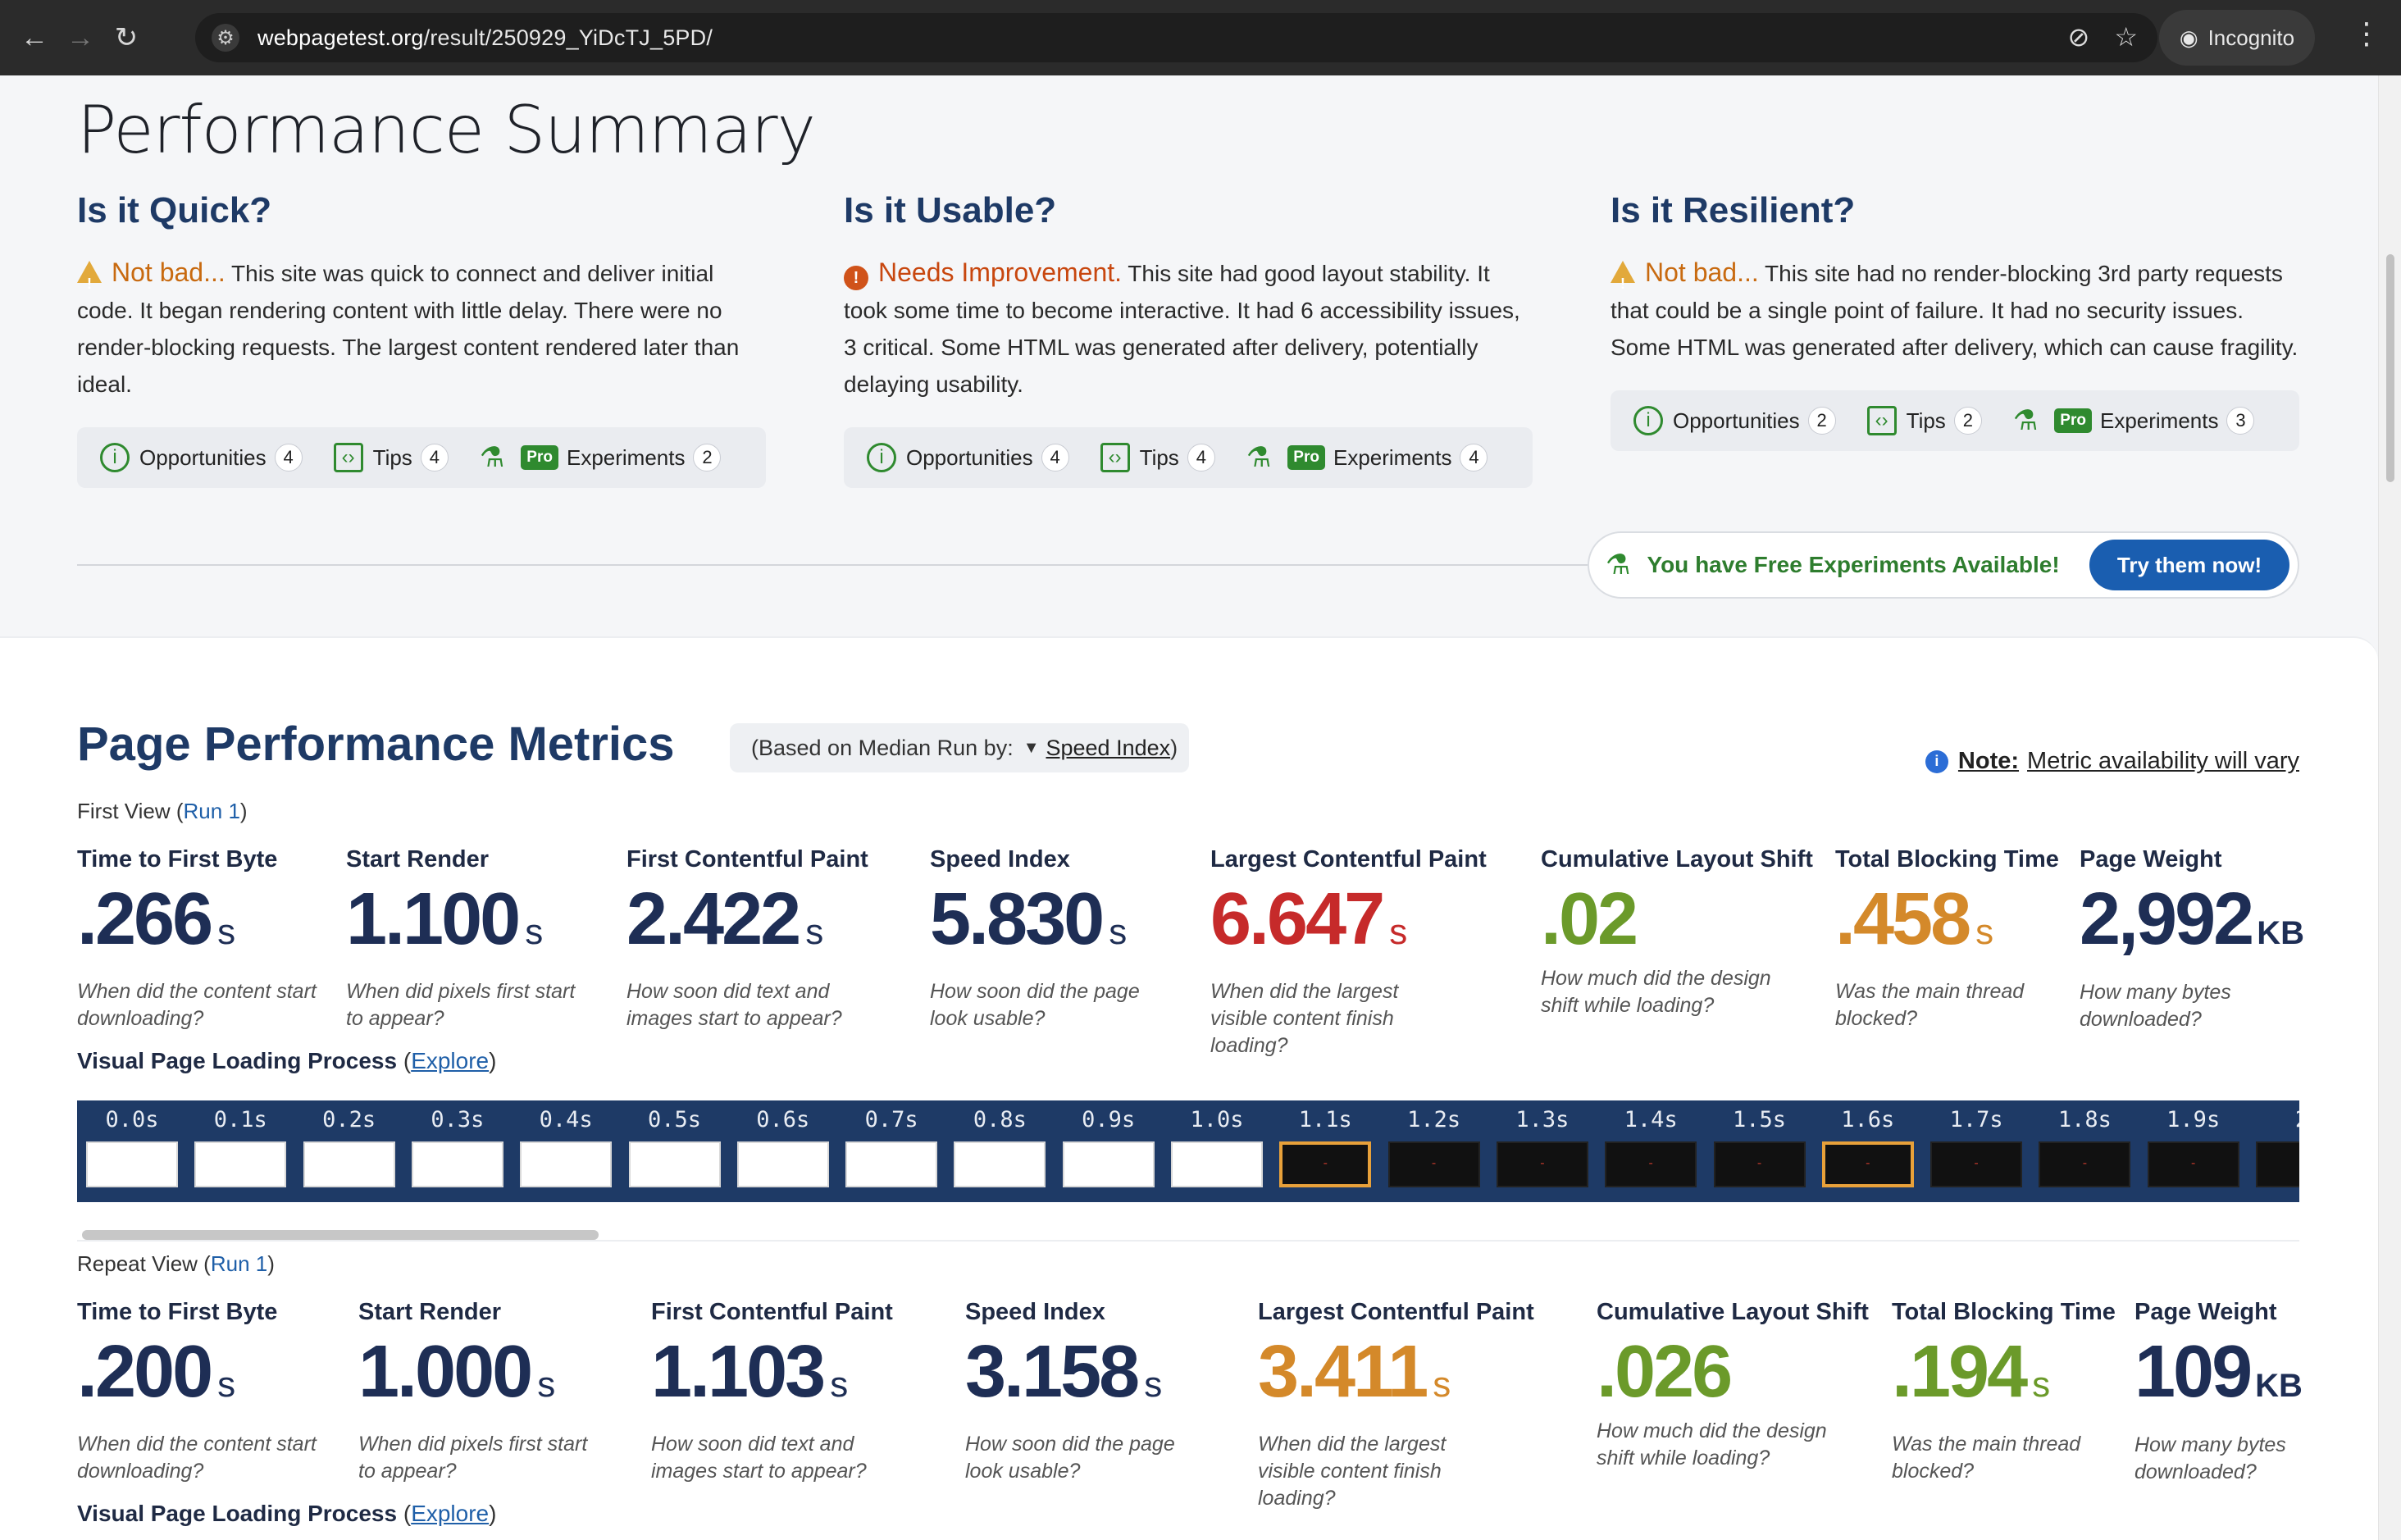 The image size is (2401, 1540). Describe the element at coordinates (1309, 919) in the screenshot. I see `metric-value: 6.647 s` at that location.